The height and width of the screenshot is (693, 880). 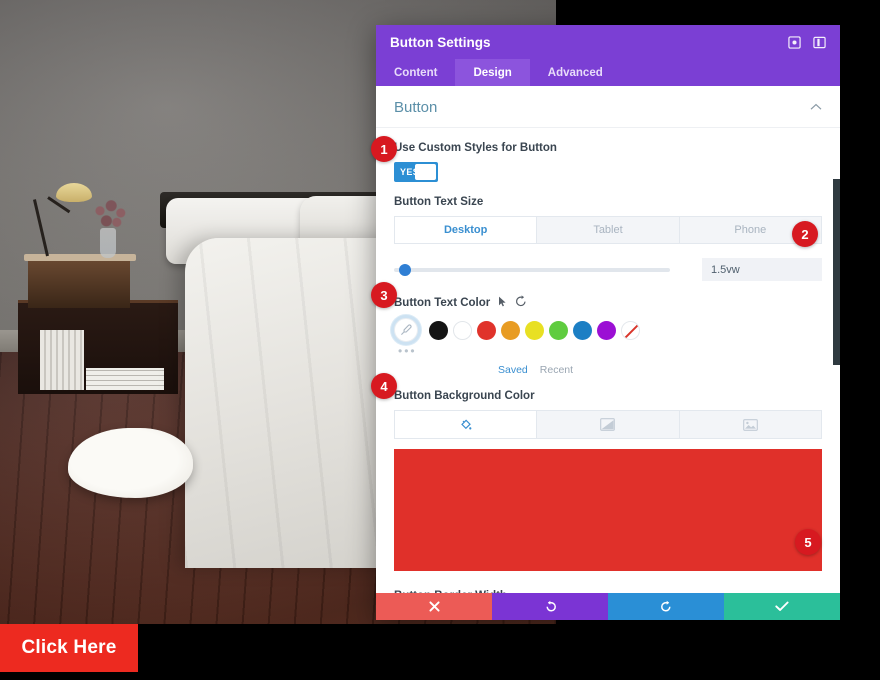 I want to click on callout-3-number: 3, so click(x=384, y=295).